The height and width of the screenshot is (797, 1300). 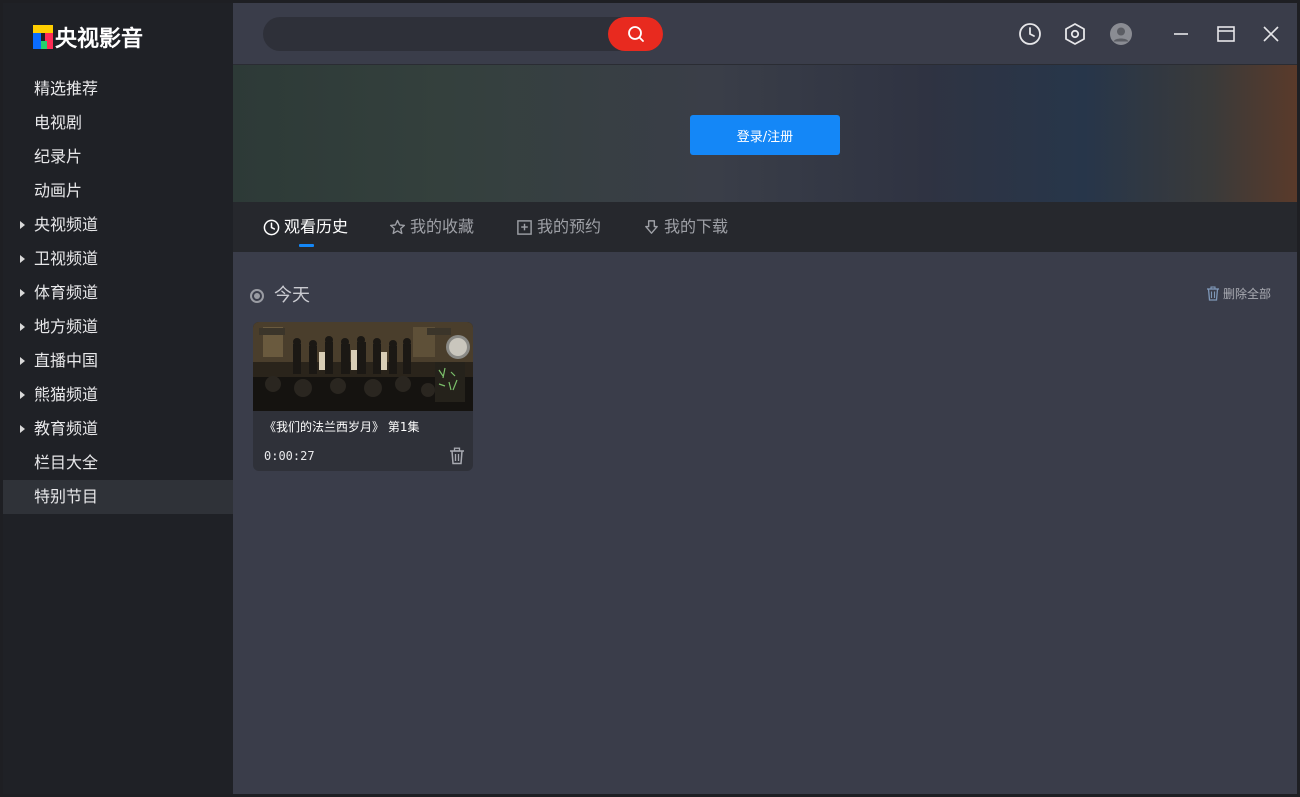 I want to click on delete-item-button, so click(x=457, y=456).